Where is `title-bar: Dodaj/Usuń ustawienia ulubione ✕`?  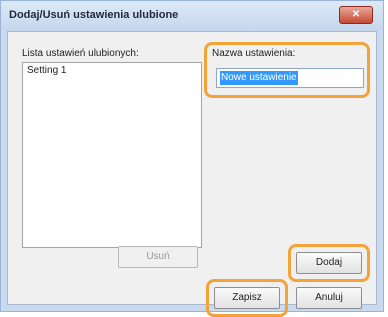
title-bar: Dodaj/Usuń ustawienia ulubione ✕ is located at coordinates (192, 16).